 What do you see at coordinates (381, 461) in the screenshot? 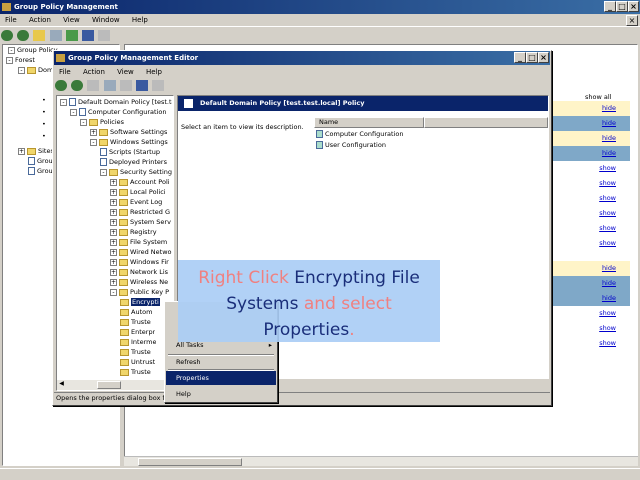
I see `background-horizontal-scrollbar` at bounding box center [381, 461].